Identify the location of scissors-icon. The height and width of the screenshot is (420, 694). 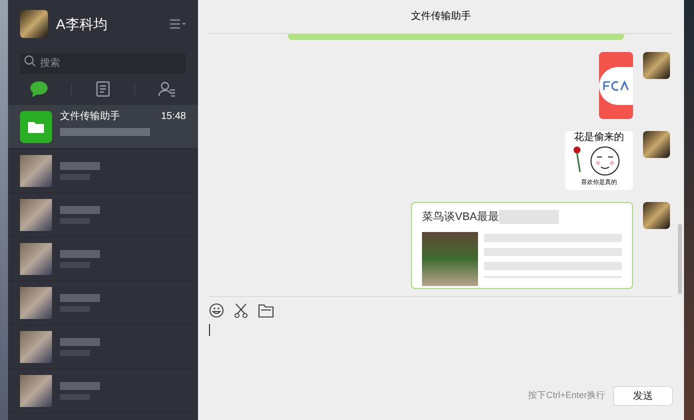
(241, 310).